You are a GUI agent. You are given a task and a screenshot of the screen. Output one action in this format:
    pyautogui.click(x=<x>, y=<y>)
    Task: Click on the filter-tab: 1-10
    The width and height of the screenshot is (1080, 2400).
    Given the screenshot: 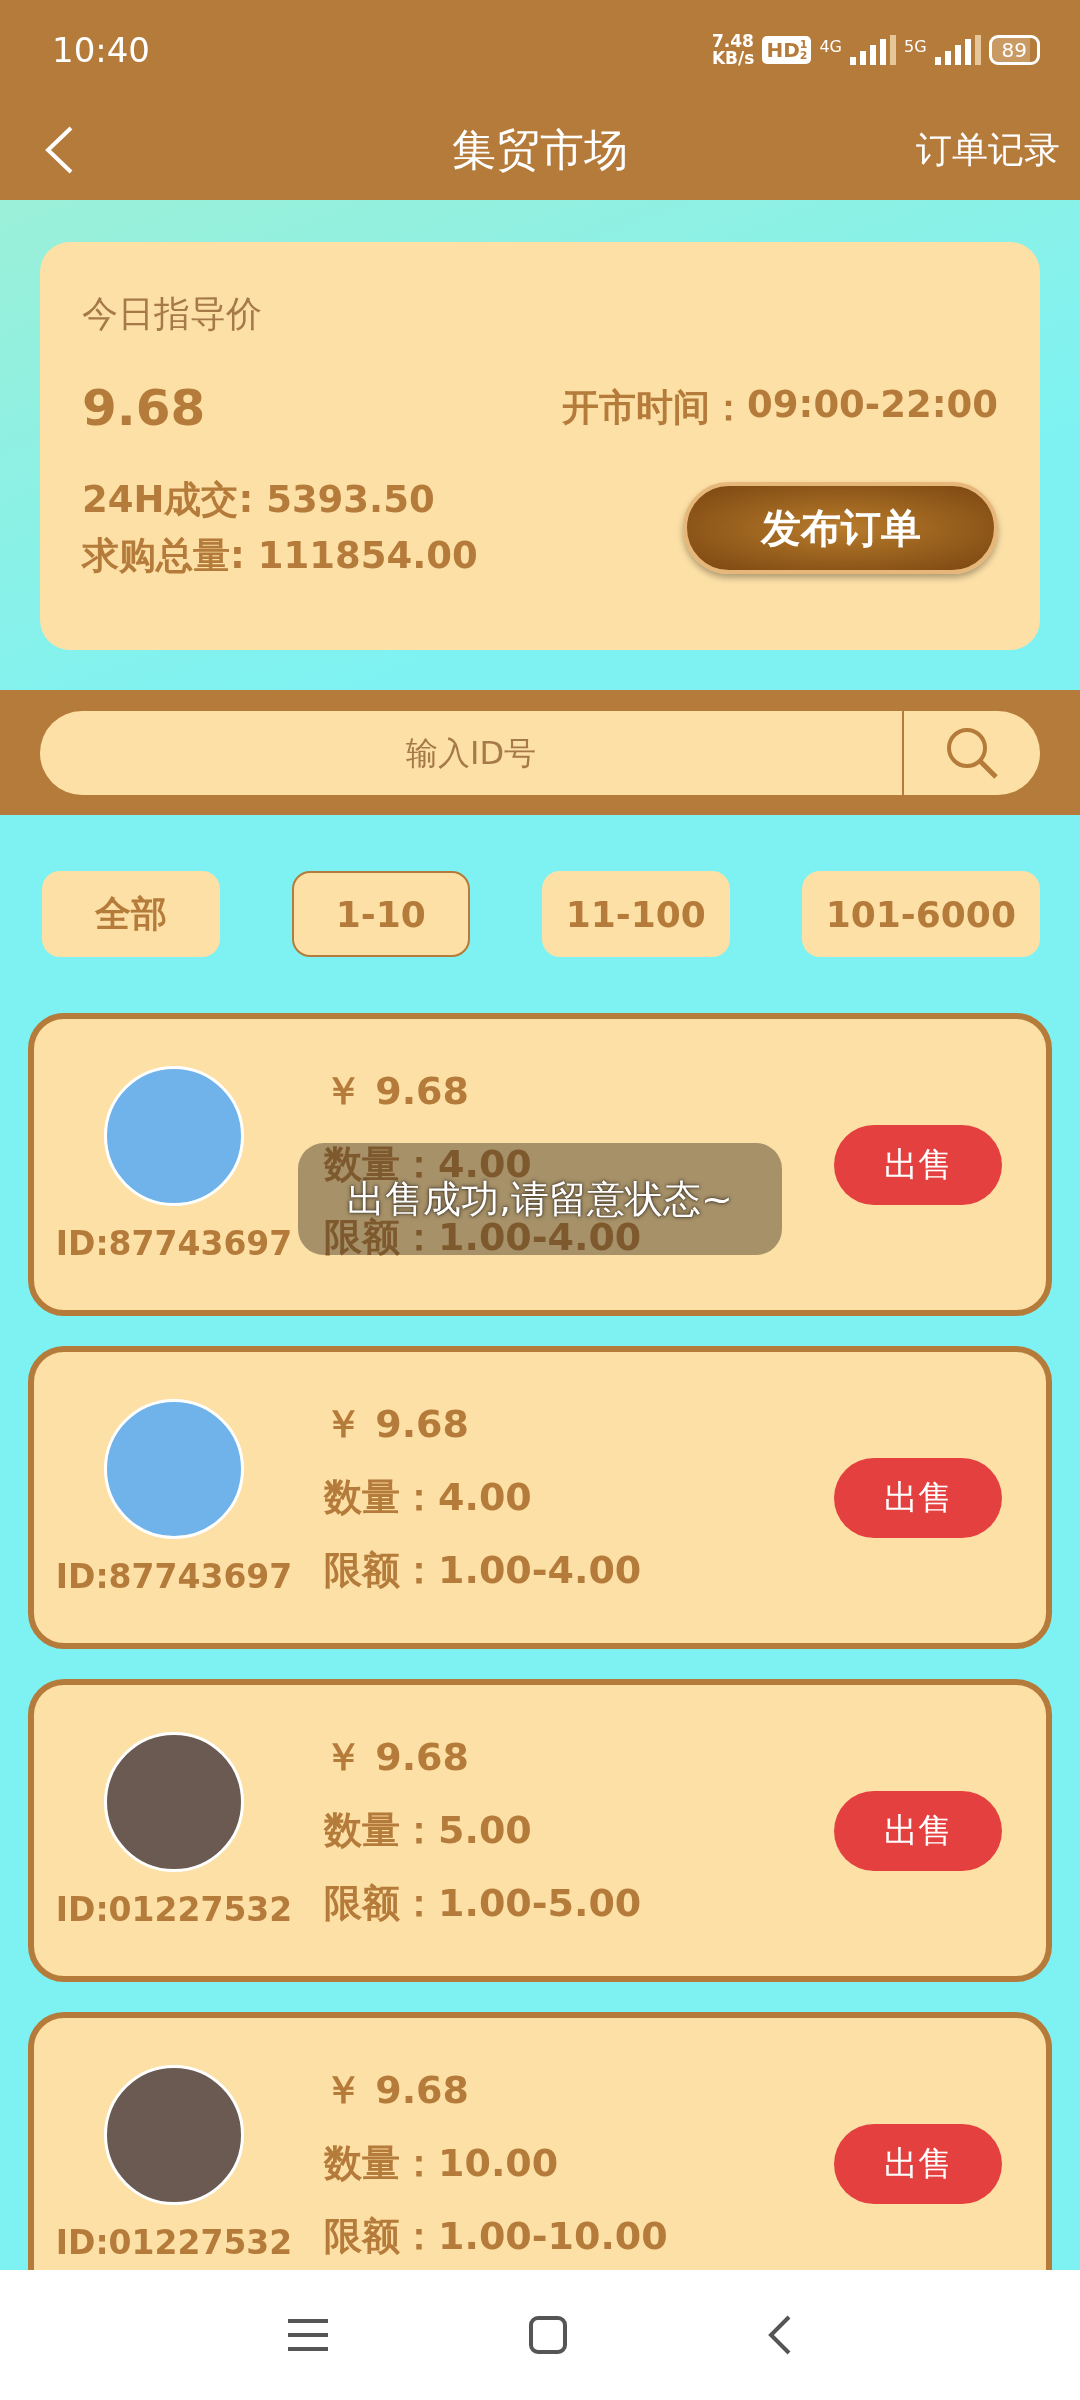 What is the action you would take?
    pyautogui.click(x=380, y=914)
    